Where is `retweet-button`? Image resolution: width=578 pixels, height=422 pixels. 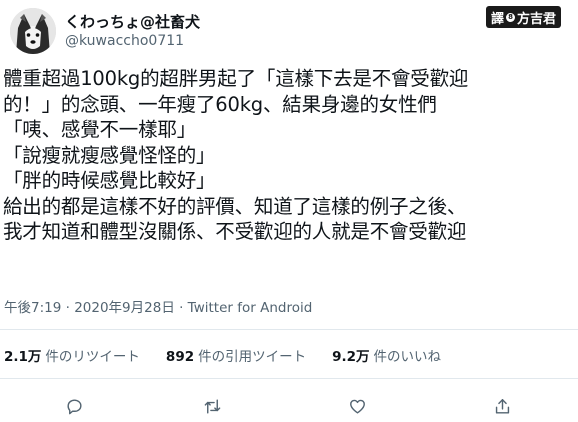
retweet-button is located at coordinates (212, 406).